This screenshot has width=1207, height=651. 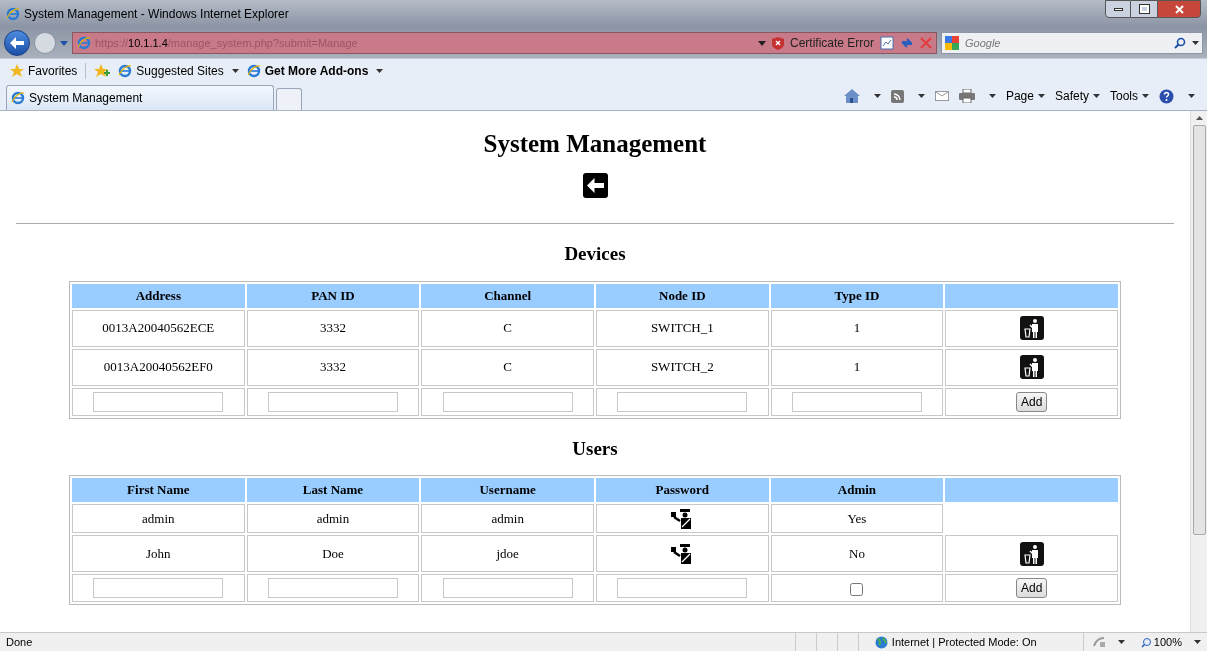 What do you see at coordinates (507, 553) in the screenshot?
I see `table-cell: jdoe` at bounding box center [507, 553].